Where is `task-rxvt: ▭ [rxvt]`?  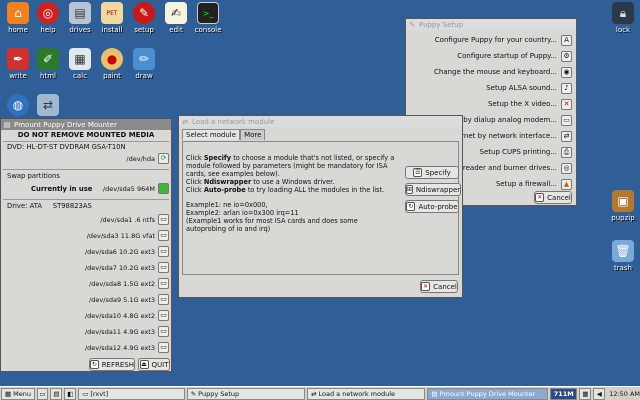
task-rxvt: ▭ [rxvt] is located at coordinates (131, 393).